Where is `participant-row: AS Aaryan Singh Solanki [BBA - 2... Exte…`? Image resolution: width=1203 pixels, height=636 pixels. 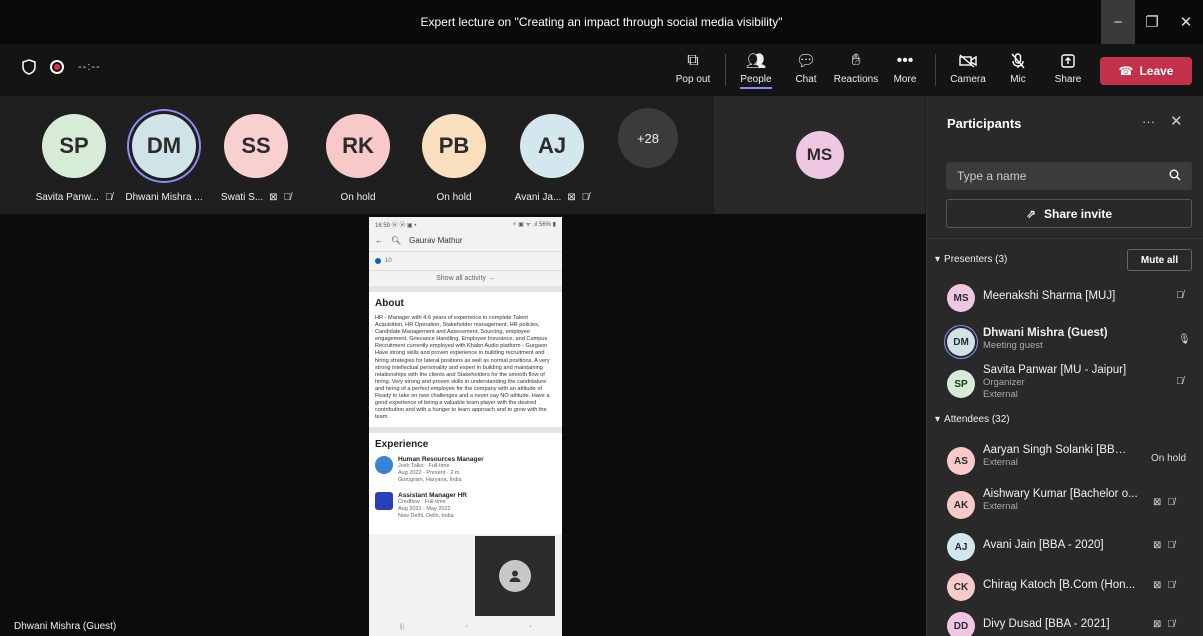
participant-row: AS Aaryan Singh Solanki [BBA - 2... Exte… is located at coordinates (1065, 459).